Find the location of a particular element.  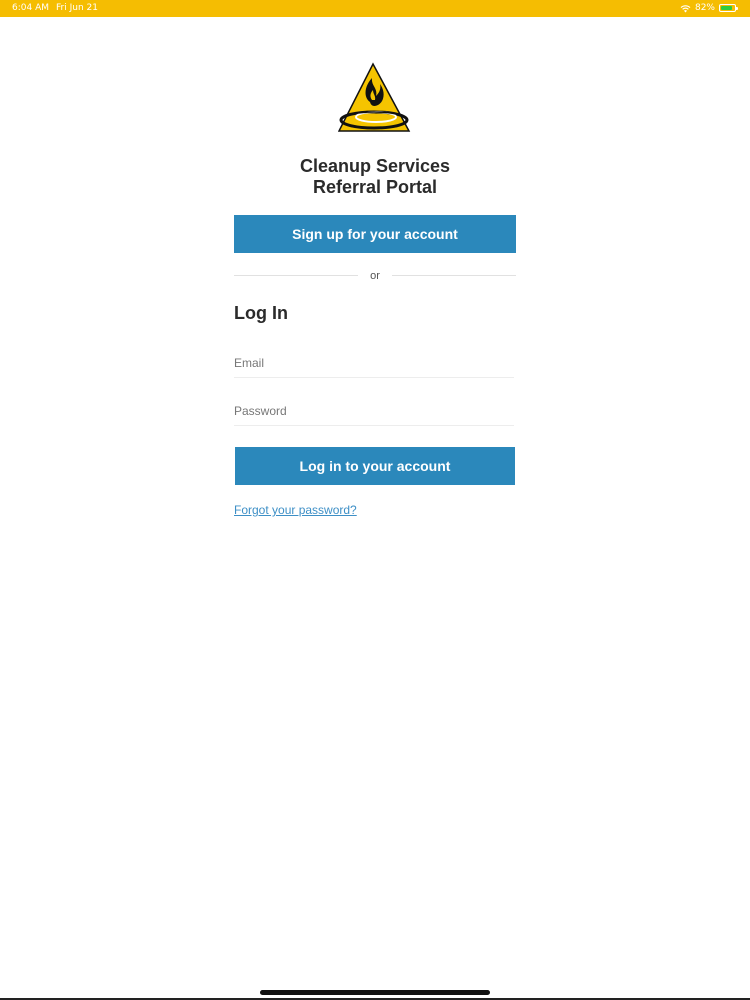

status-time: 6:04 AM is located at coordinates (30, 8).